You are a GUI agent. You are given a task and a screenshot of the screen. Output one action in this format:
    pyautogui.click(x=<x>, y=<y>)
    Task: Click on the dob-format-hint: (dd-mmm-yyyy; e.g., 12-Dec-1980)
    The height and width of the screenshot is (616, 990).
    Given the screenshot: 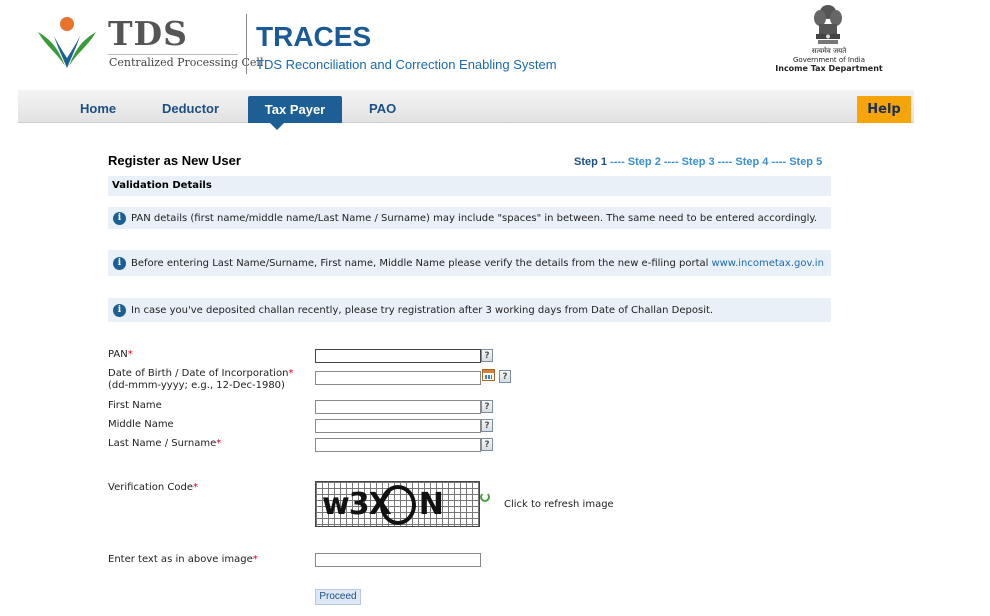 What is the action you would take?
    pyautogui.click(x=196, y=385)
    